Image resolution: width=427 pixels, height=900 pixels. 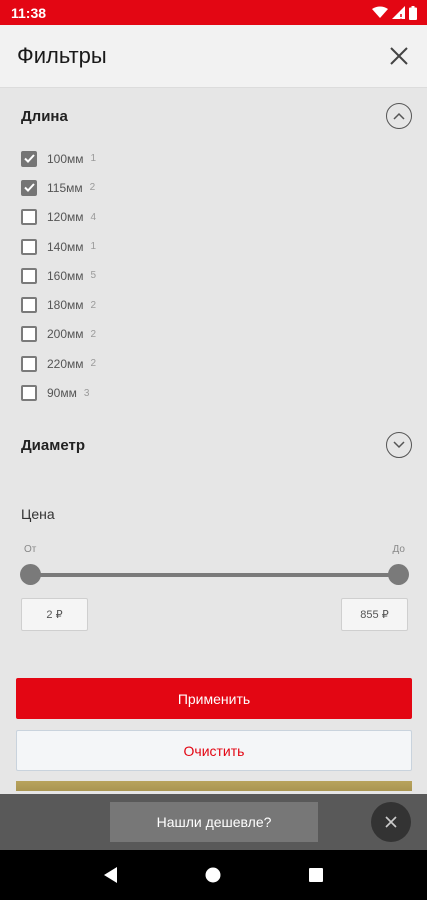 What do you see at coordinates (44, 116) in the screenshot?
I see `length-section-title: Длина` at bounding box center [44, 116].